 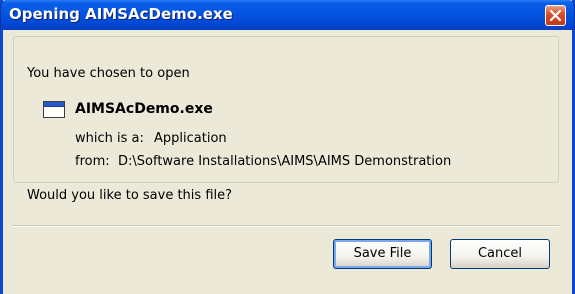 I want to click on intro-text: You have chosen to open, so click(x=108, y=73).